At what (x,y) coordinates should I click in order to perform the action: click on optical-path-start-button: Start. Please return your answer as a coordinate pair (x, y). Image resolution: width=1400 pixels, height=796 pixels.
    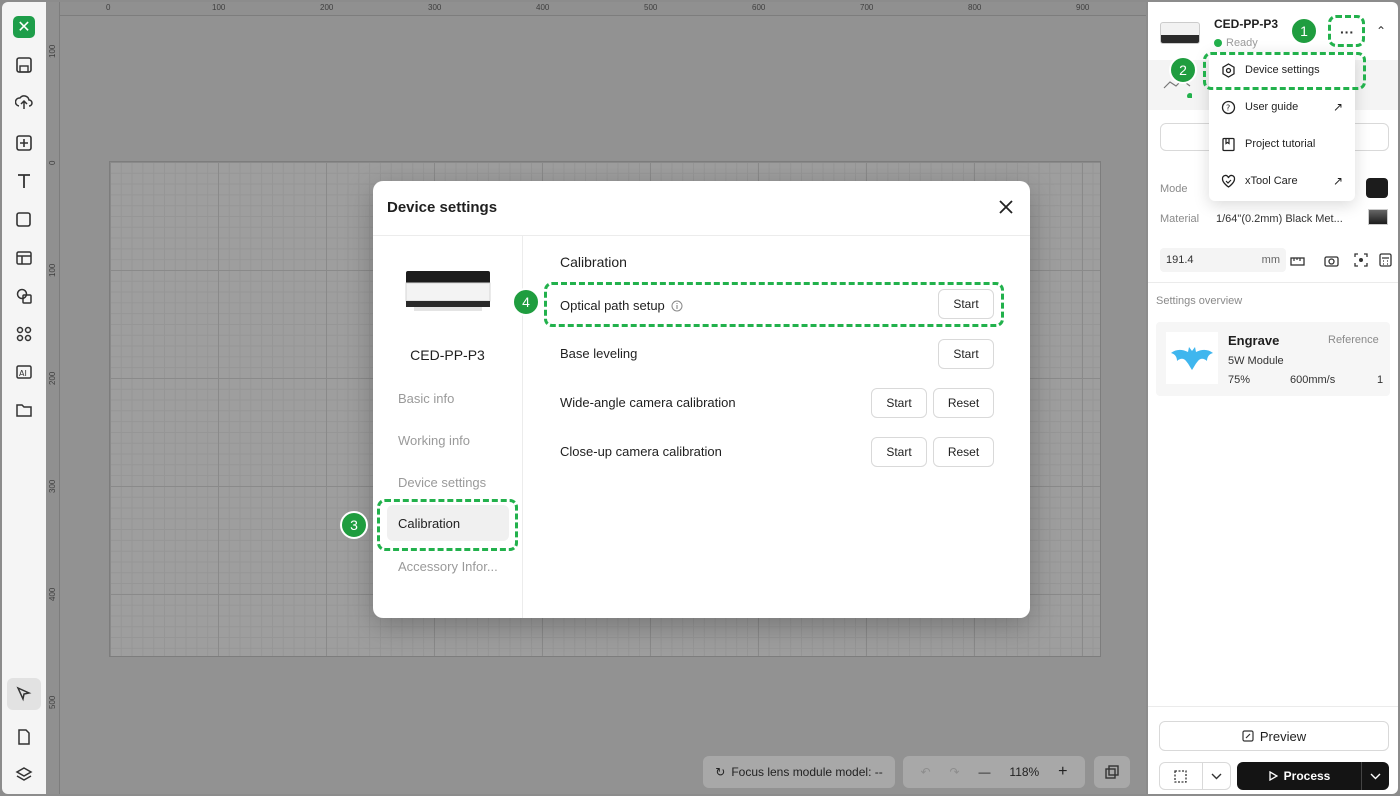
    Looking at the image, I should click on (966, 304).